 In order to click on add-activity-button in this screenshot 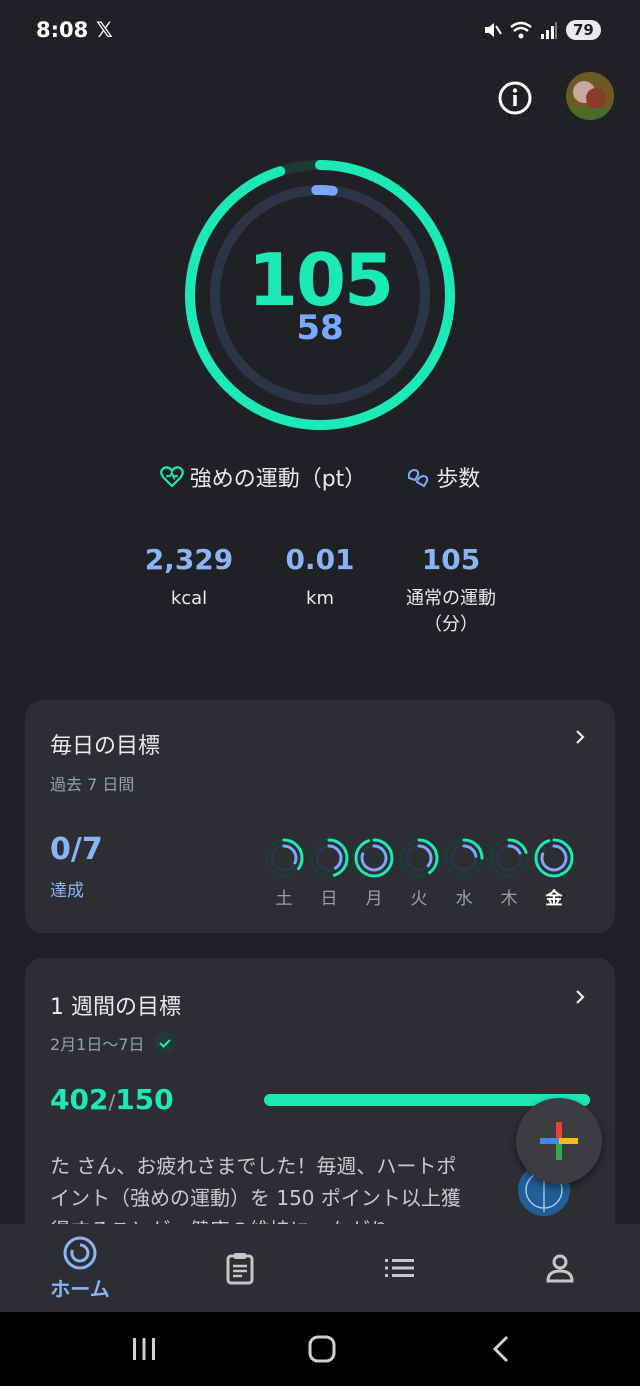, I will do `click(559, 1141)`.